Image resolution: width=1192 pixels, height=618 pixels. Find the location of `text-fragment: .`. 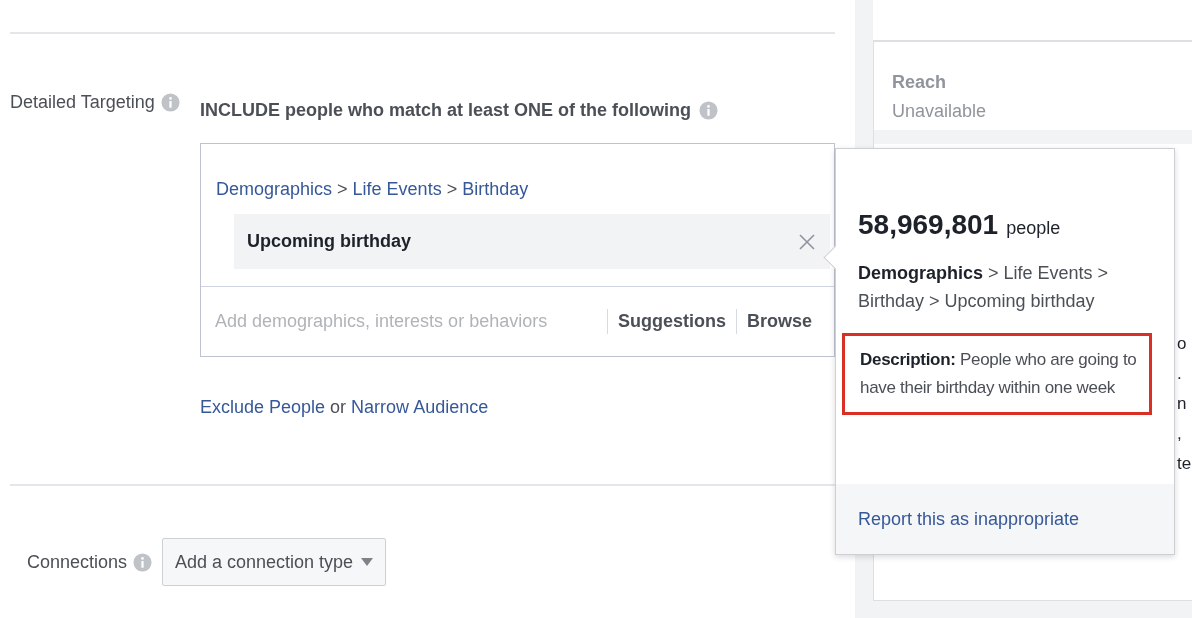

text-fragment: . is located at coordinates (1180, 374).